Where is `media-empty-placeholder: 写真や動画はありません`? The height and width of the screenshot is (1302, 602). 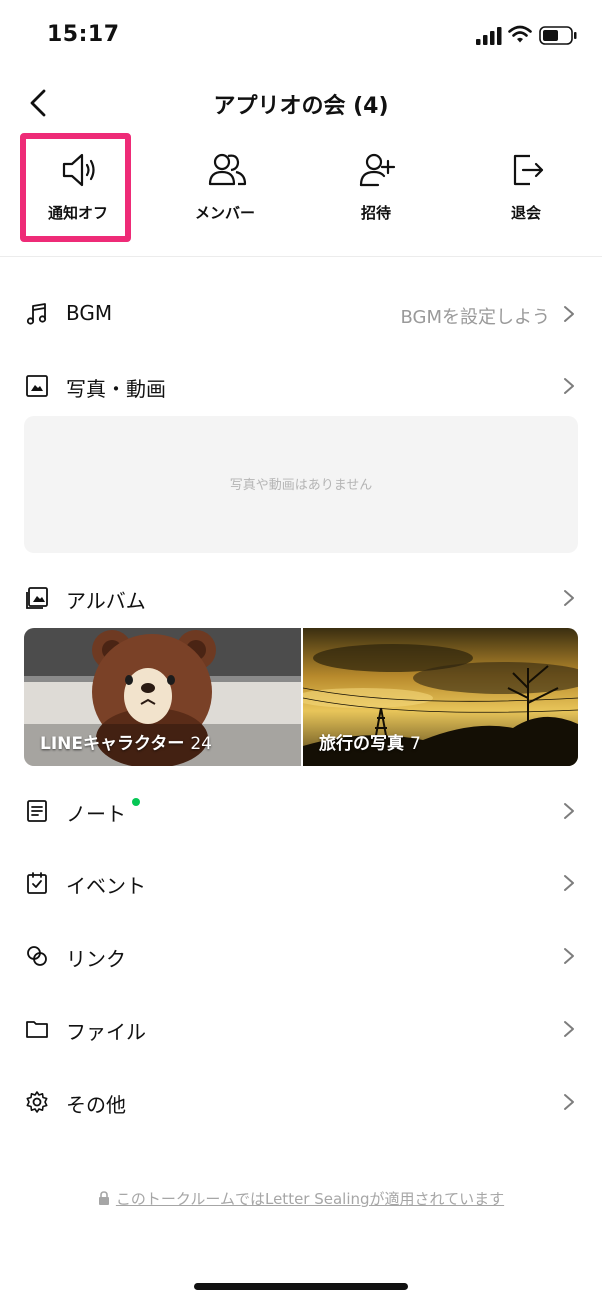
media-empty-placeholder: 写真や動画はありません is located at coordinates (301, 484).